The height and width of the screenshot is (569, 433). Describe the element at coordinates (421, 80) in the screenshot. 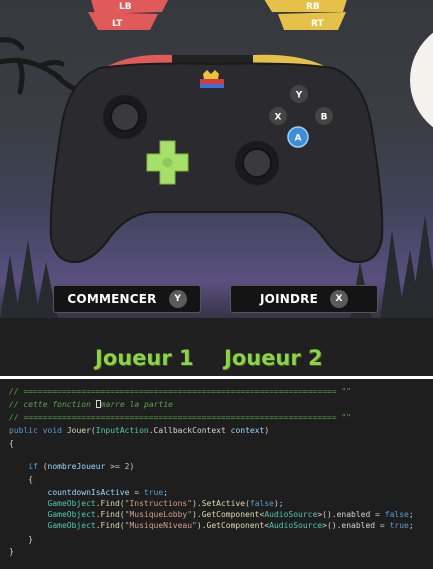

I see `moon` at that location.